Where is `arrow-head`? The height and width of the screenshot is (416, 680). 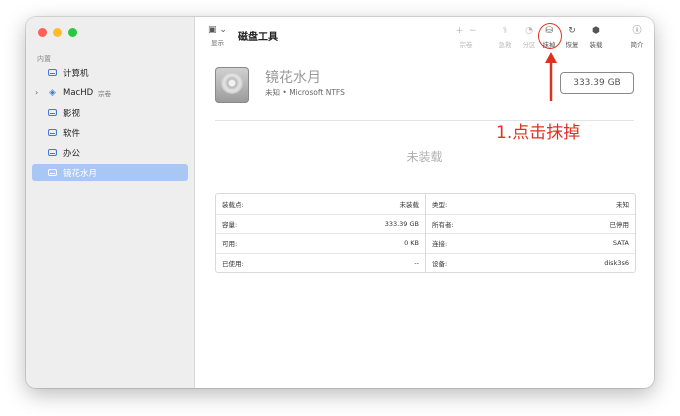 arrow-head is located at coordinates (551, 57).